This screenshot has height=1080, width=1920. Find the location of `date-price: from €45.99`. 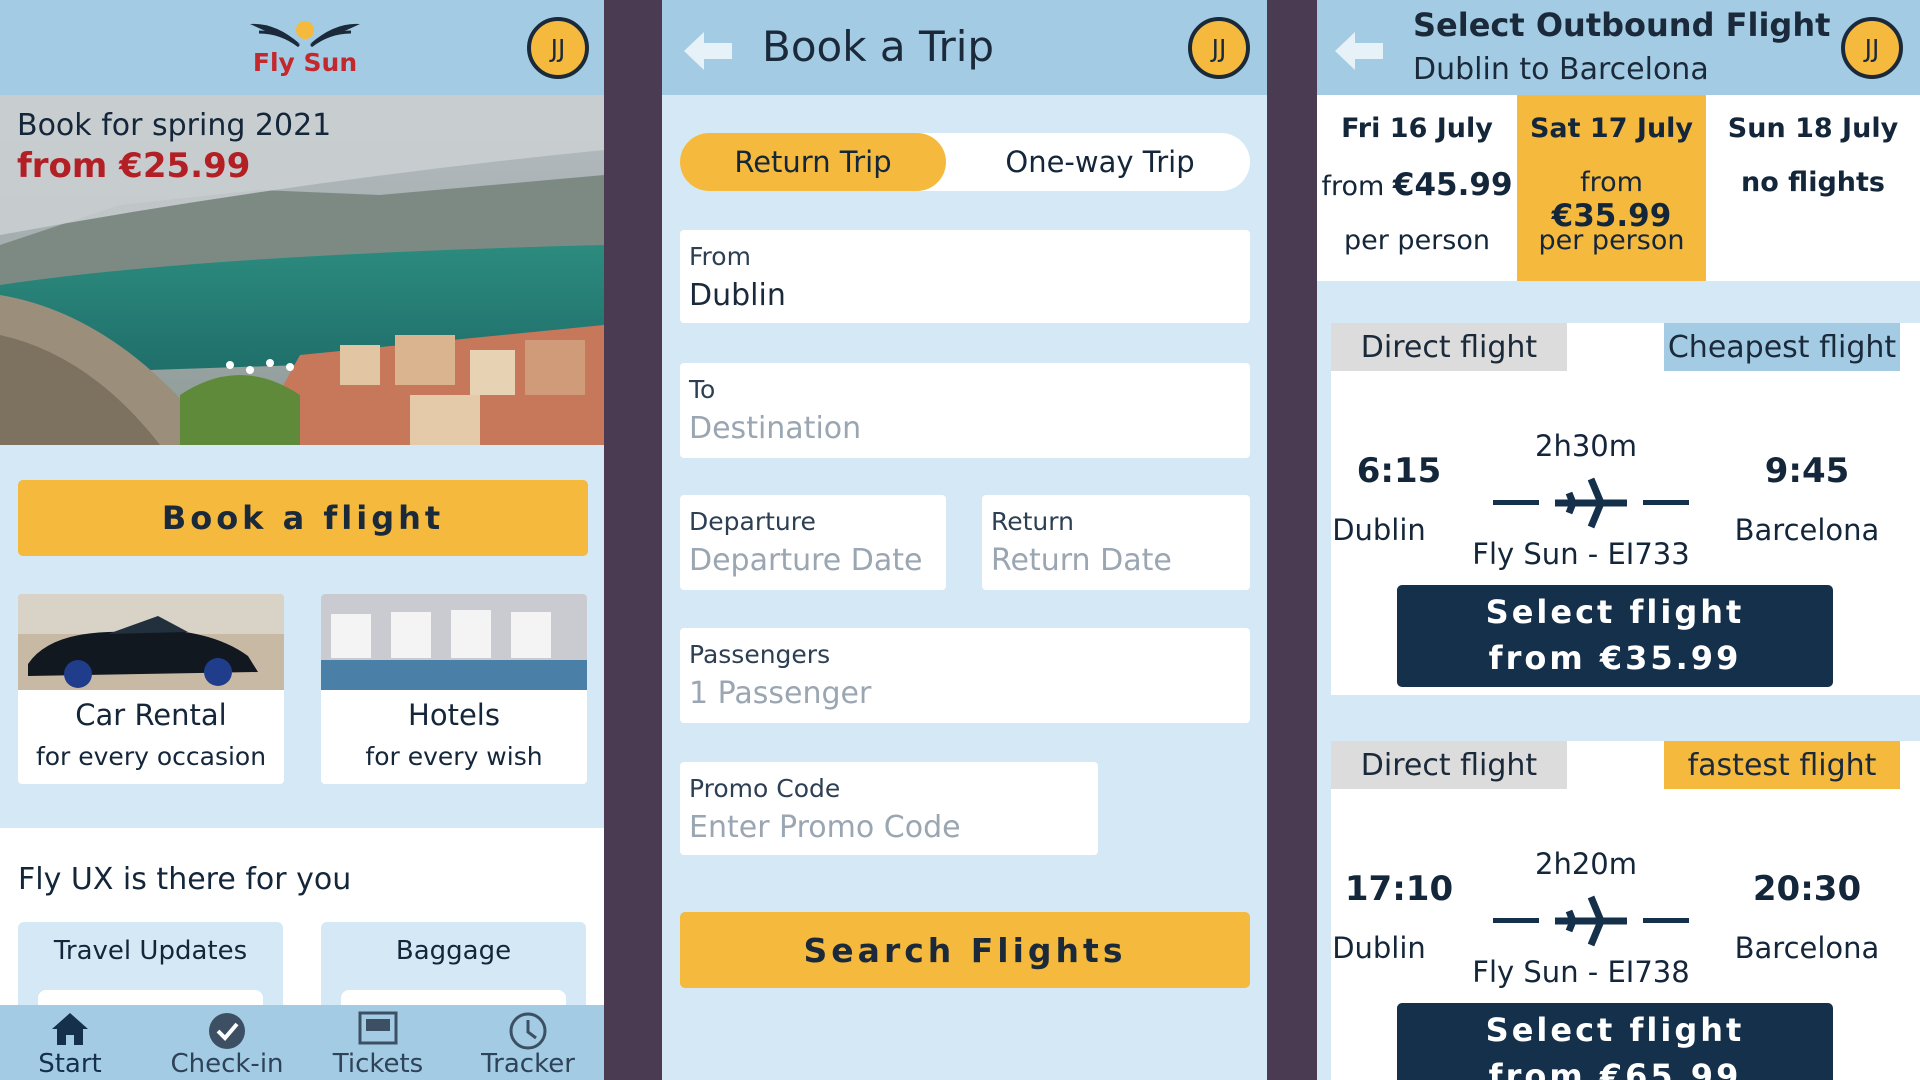

date-price: from €45.99 is located at coordinates (1417, 185).